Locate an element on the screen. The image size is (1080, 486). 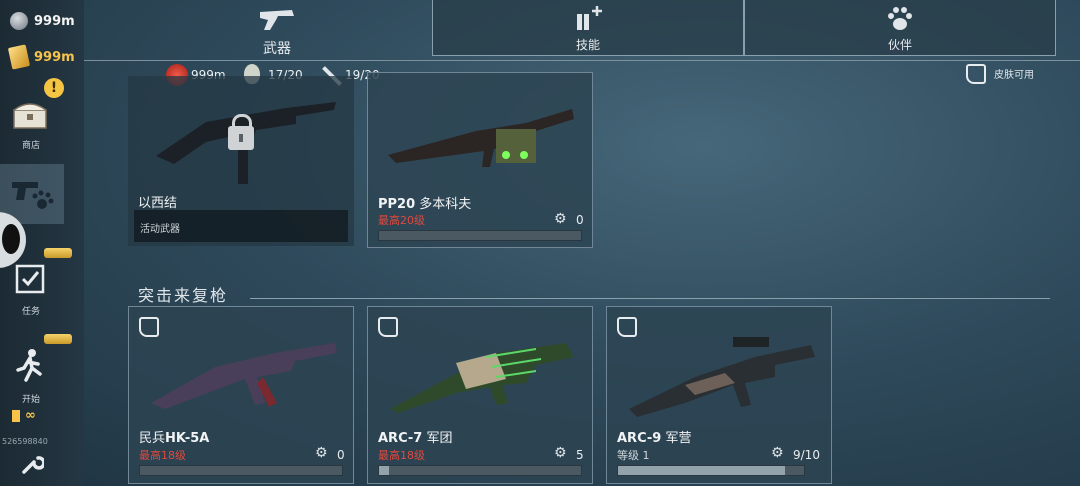
tab-partner-label: 伙伴 is located at coordinates (899, 45).